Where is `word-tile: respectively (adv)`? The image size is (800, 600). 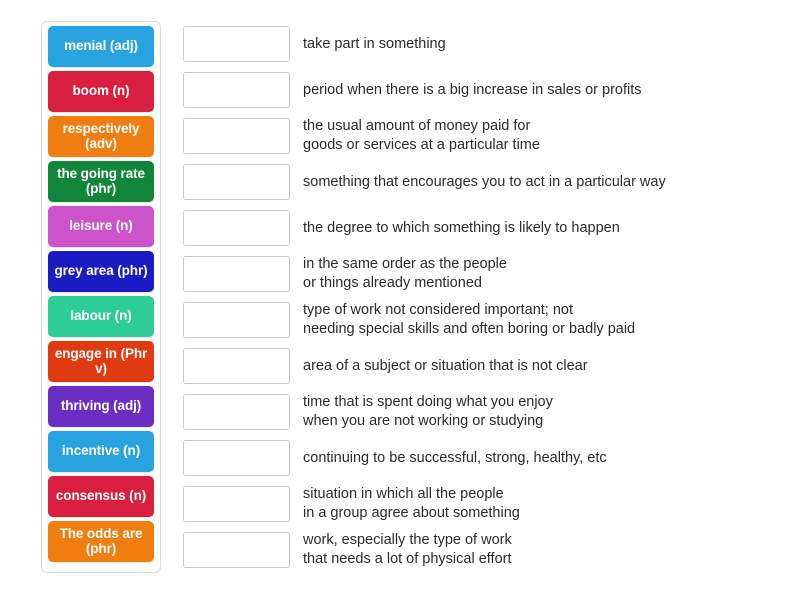
word-tile: respectively (adv) is located at coordinates (101, 136).